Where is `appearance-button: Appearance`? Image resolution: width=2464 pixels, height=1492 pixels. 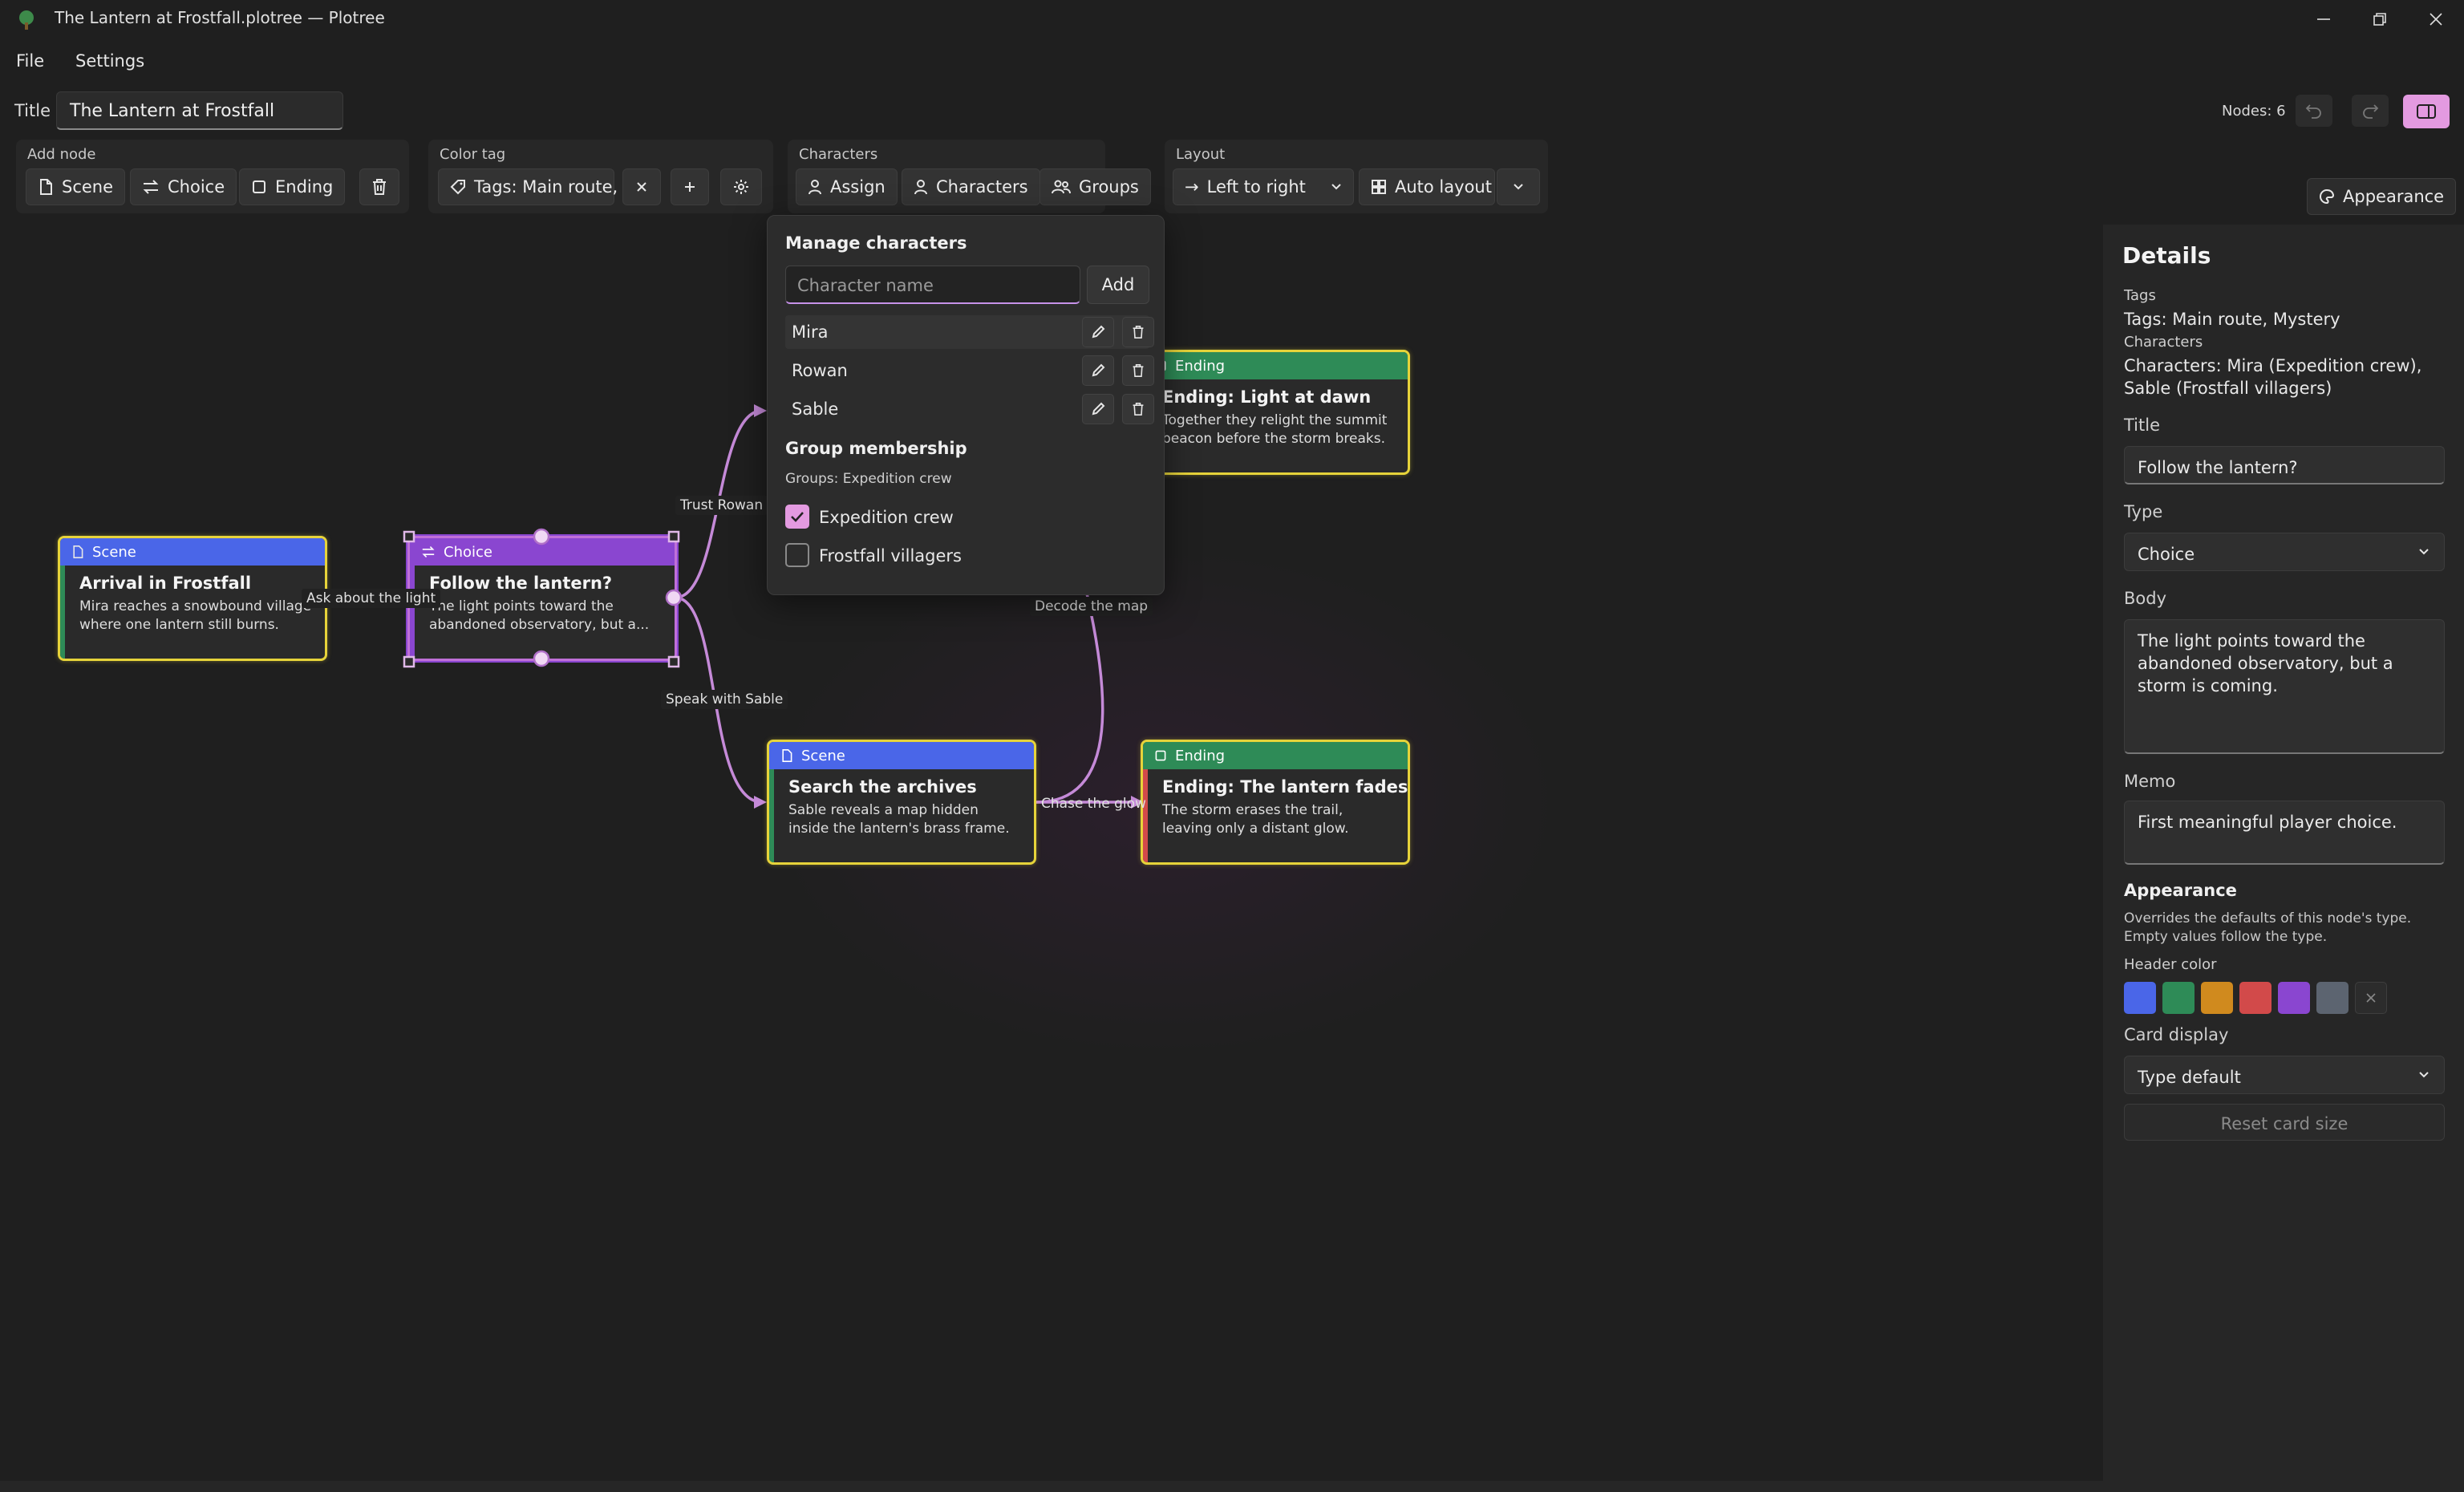 appearance-button: Appearance is located at coordinates (2382, 196).